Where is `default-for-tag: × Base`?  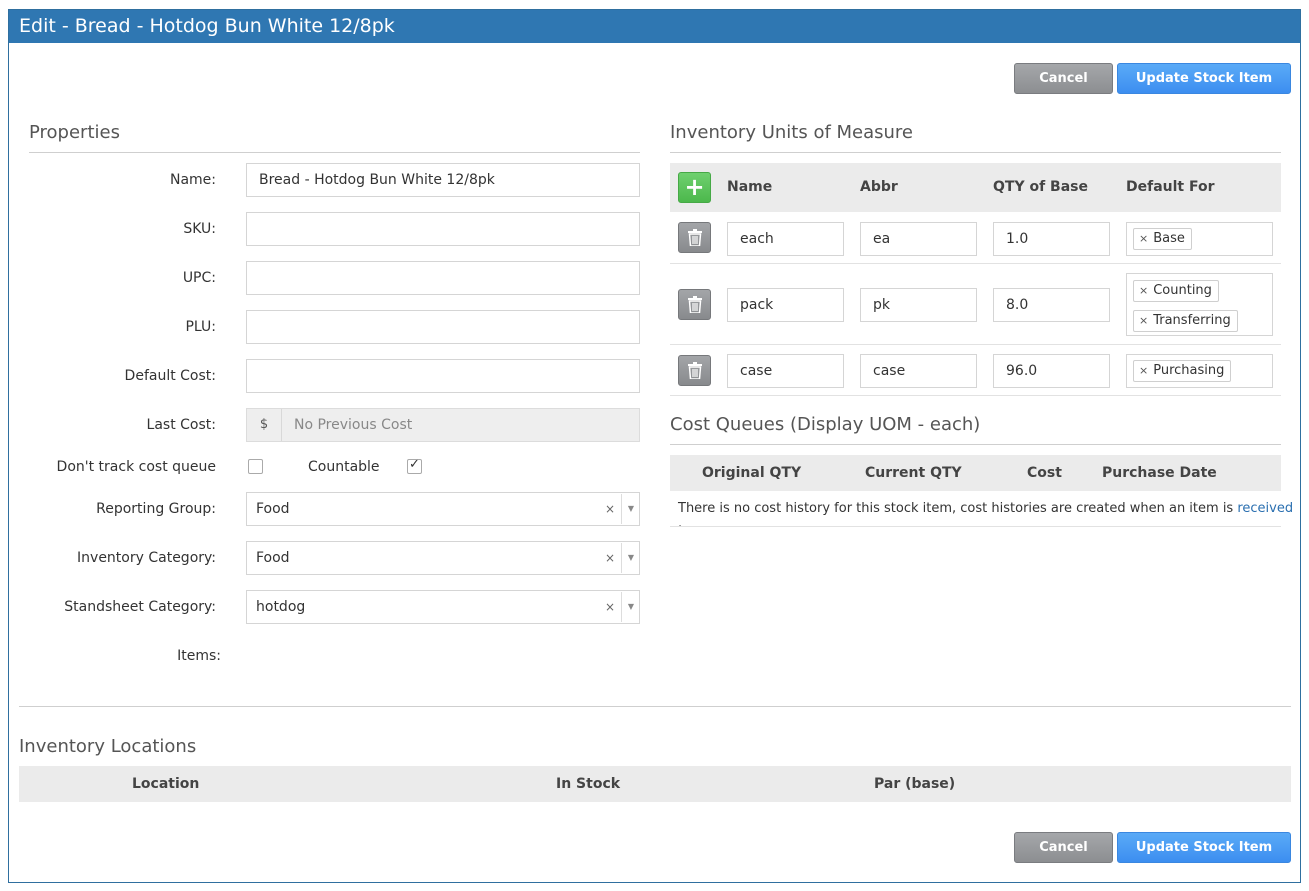 default-for-tag: × Base is located at coordinates (1162, 239).